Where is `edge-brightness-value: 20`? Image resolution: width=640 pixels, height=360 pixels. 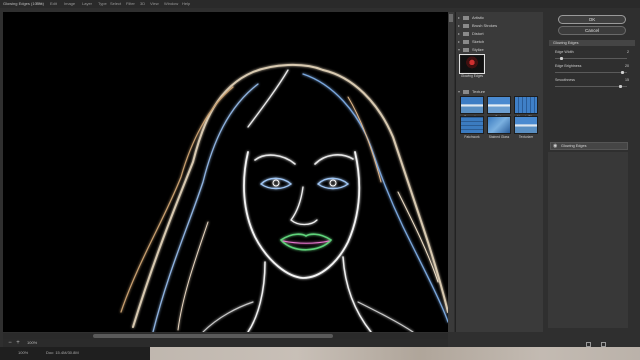 edge-brightness-value: 20 is located at coordinates (624, 66).